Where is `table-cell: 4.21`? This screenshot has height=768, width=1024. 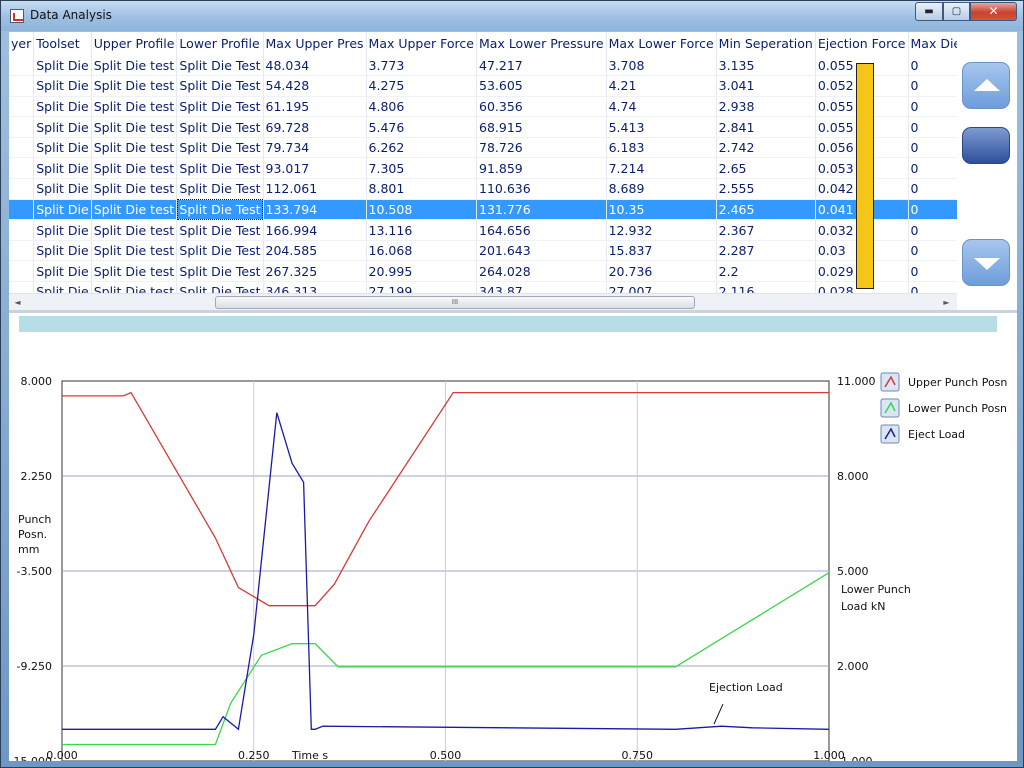
table-cell: 4.21 is located at coordinates (661, 86).